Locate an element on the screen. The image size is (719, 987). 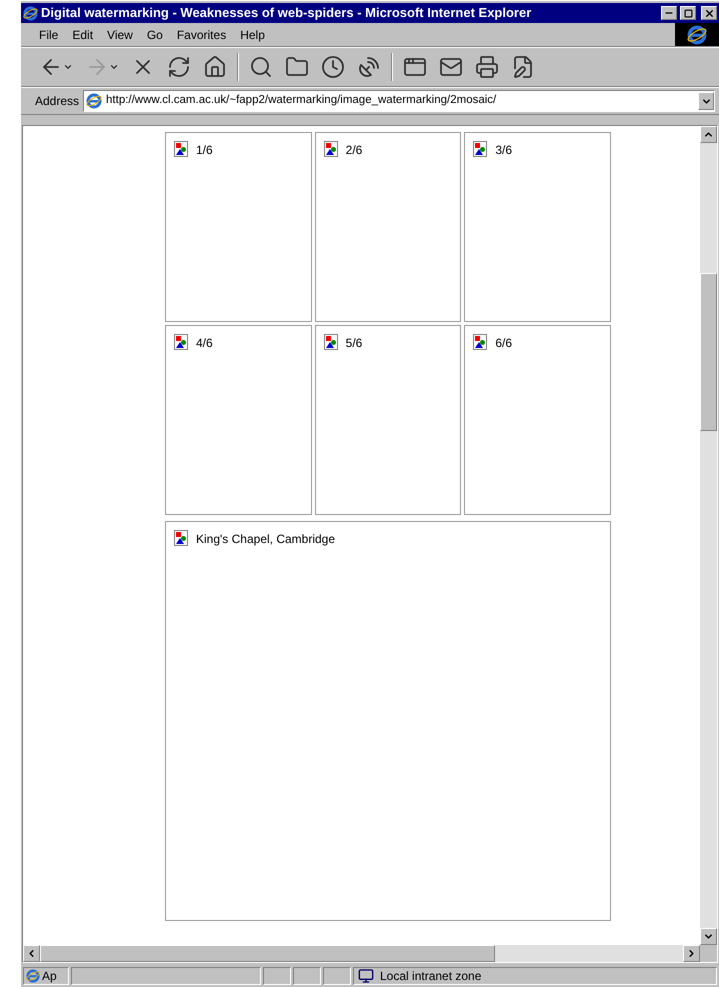
image-alt-text: 6/6 is located at coordinates (503, 343).